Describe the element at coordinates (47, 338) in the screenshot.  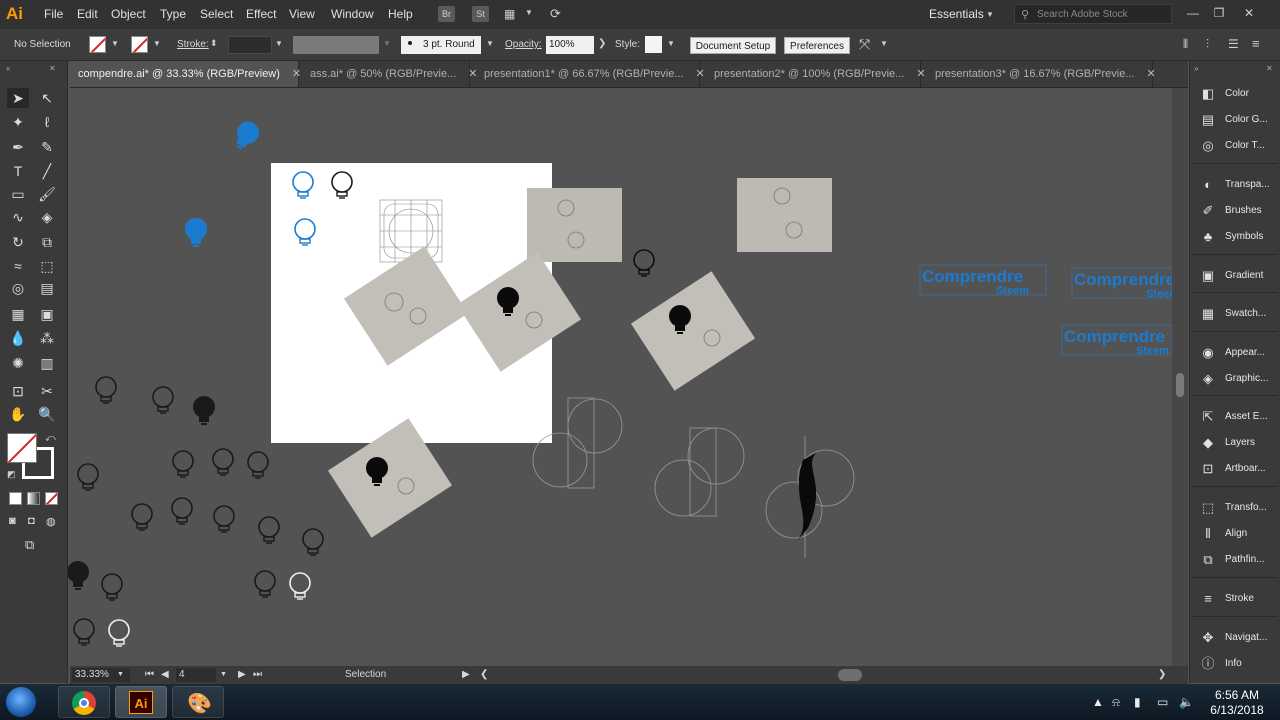
I see `blend-tool-icon: ⁂` at that location.